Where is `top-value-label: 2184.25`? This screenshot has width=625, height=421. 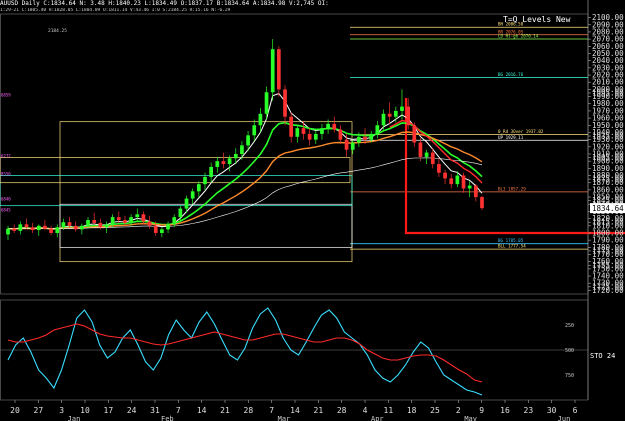
top-value-label: 2184.25 is located at coordinates (57, 31).